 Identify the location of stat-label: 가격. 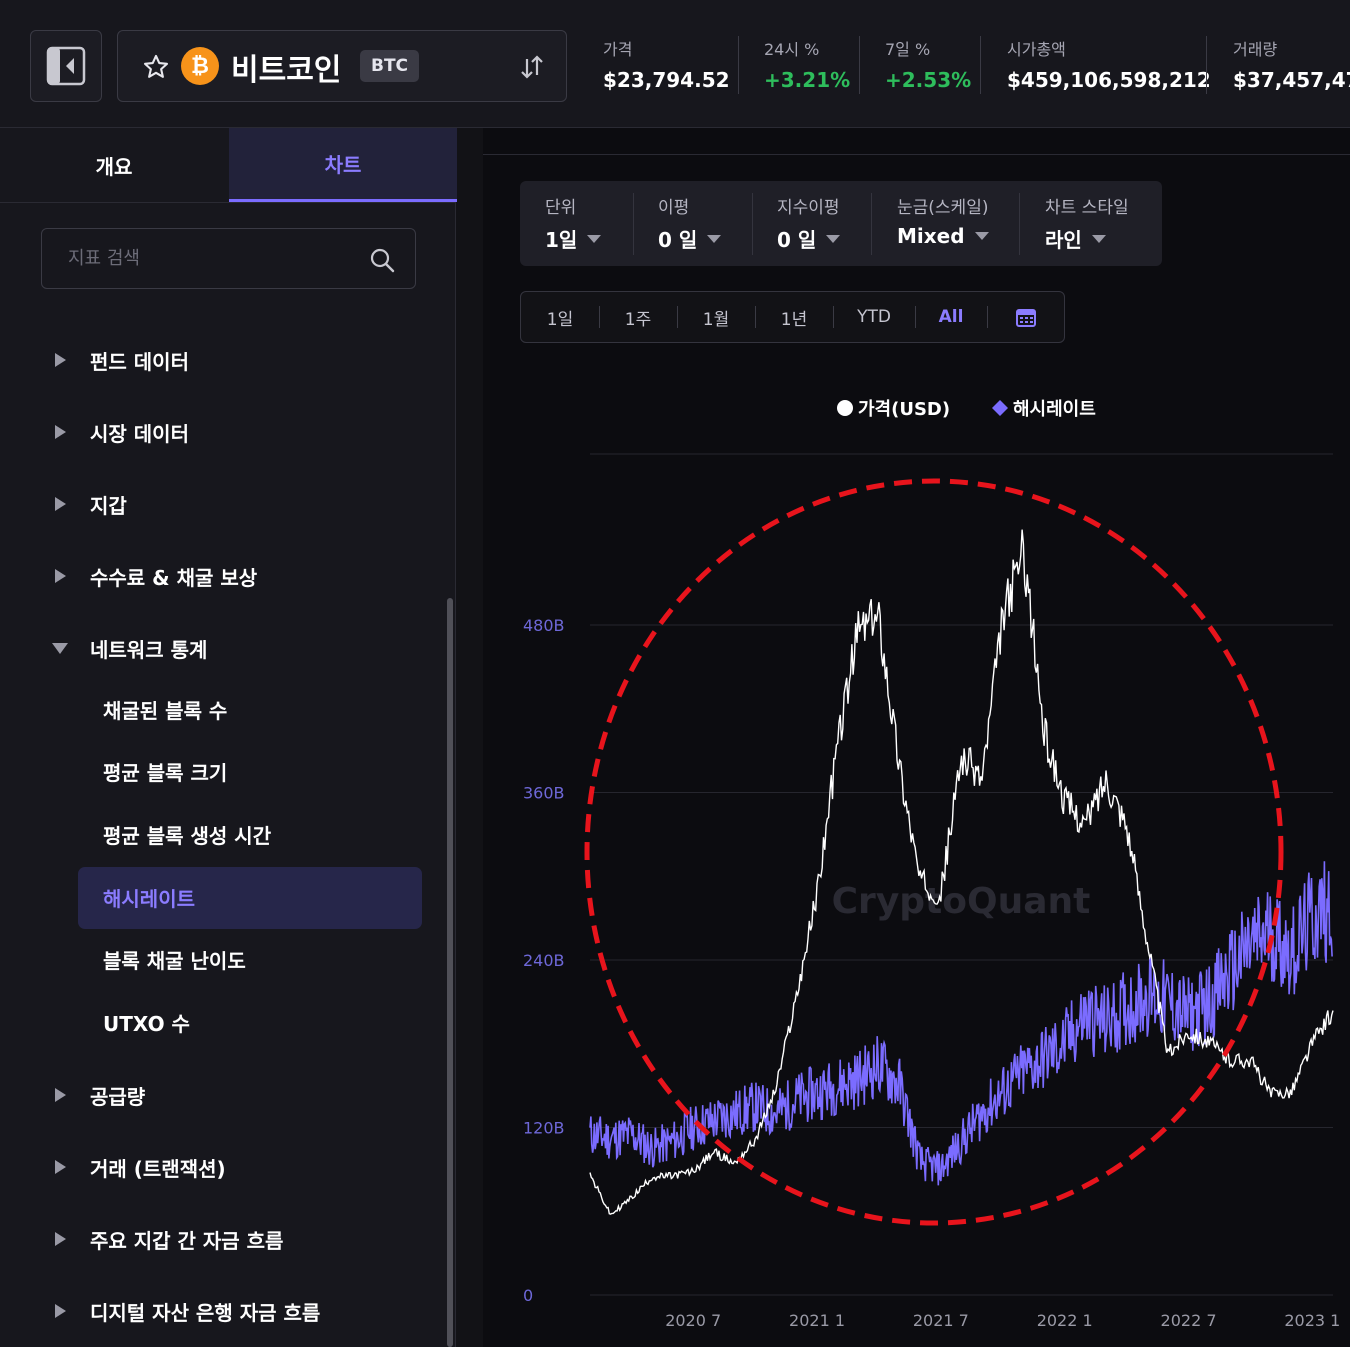
(618, 49).